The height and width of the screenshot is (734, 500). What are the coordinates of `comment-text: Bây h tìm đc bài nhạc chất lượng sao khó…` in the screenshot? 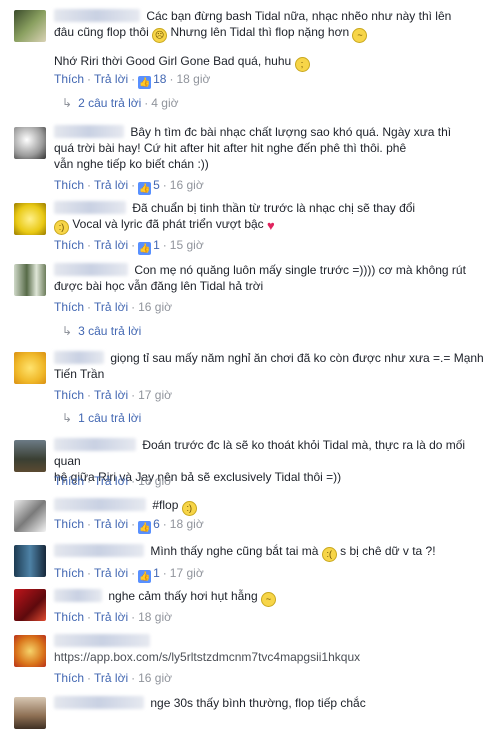 It's located at (291, 132).